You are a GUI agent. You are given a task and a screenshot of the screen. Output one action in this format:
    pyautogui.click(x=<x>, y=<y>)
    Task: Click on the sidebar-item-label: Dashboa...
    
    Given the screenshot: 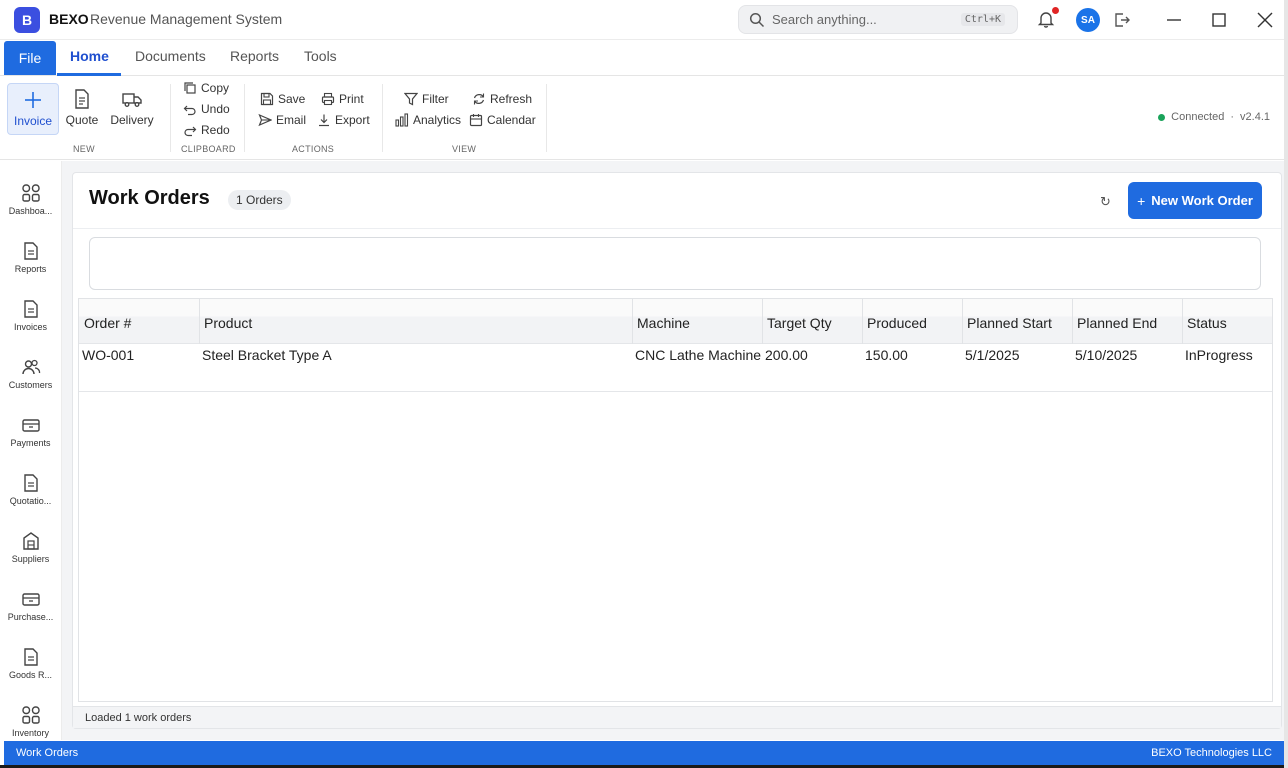 What is the action you would take?
    pyautogui.click(x=30, y=211)
    